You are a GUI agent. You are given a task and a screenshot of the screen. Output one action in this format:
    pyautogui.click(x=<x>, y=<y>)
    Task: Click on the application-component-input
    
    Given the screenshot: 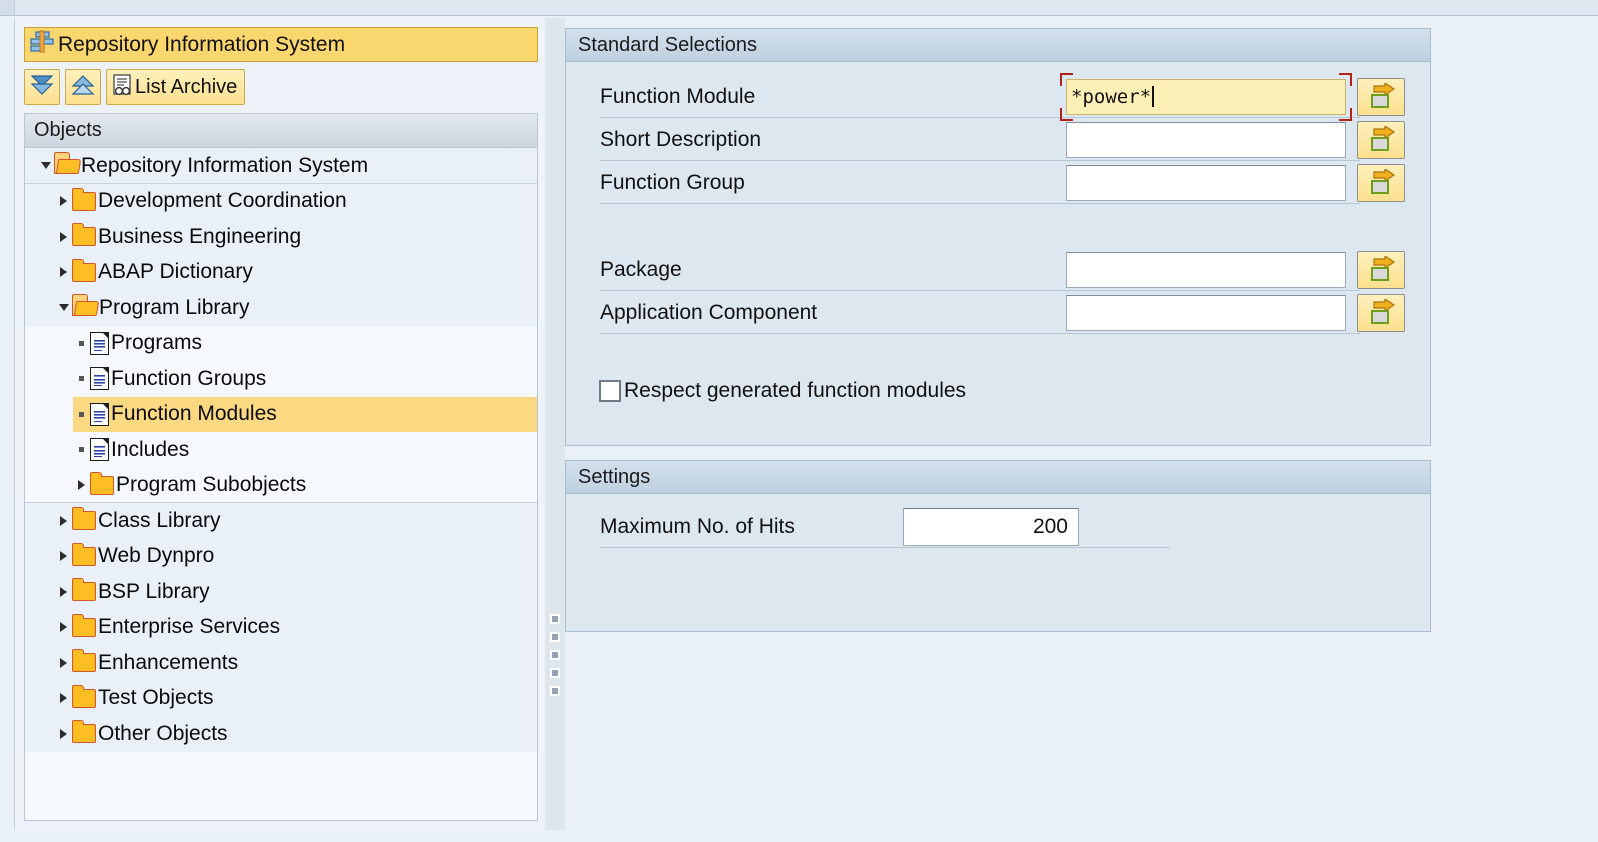 What is the action you would take?
    pyautogui.click(x=1206, y=313)
    